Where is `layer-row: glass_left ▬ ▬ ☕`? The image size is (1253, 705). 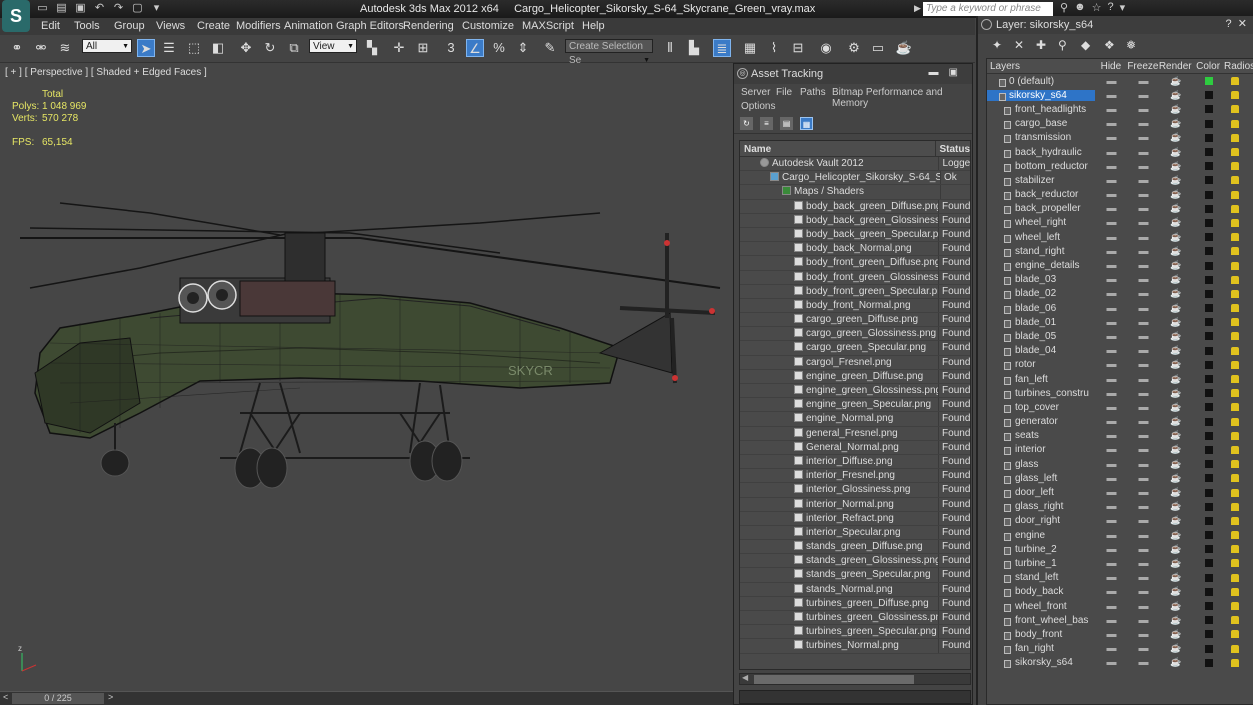 layer-row: glass_left ▬ ▬ ☕ is located at coordinates (1120, 478).